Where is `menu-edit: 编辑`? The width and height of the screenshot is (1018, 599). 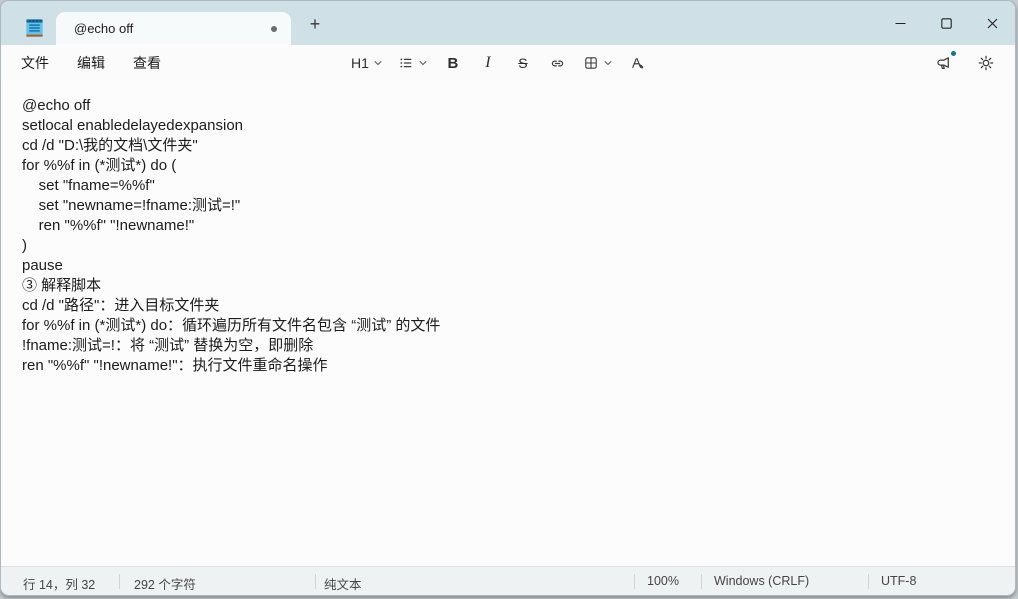
menu-edit: 编辑 is located at coordinates (91, 63).